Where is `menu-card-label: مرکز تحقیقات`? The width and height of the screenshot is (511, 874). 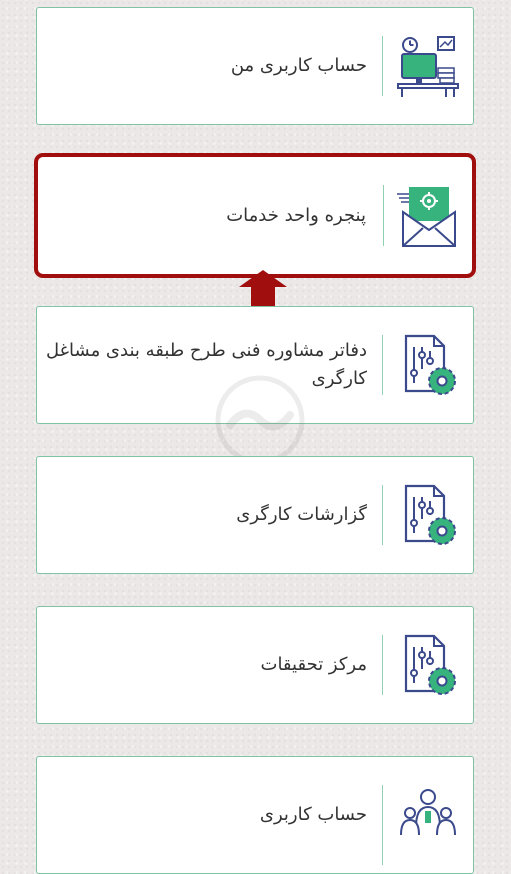 menu-card-label: مرکز تحقیقات is located at coordinates (314, 664).